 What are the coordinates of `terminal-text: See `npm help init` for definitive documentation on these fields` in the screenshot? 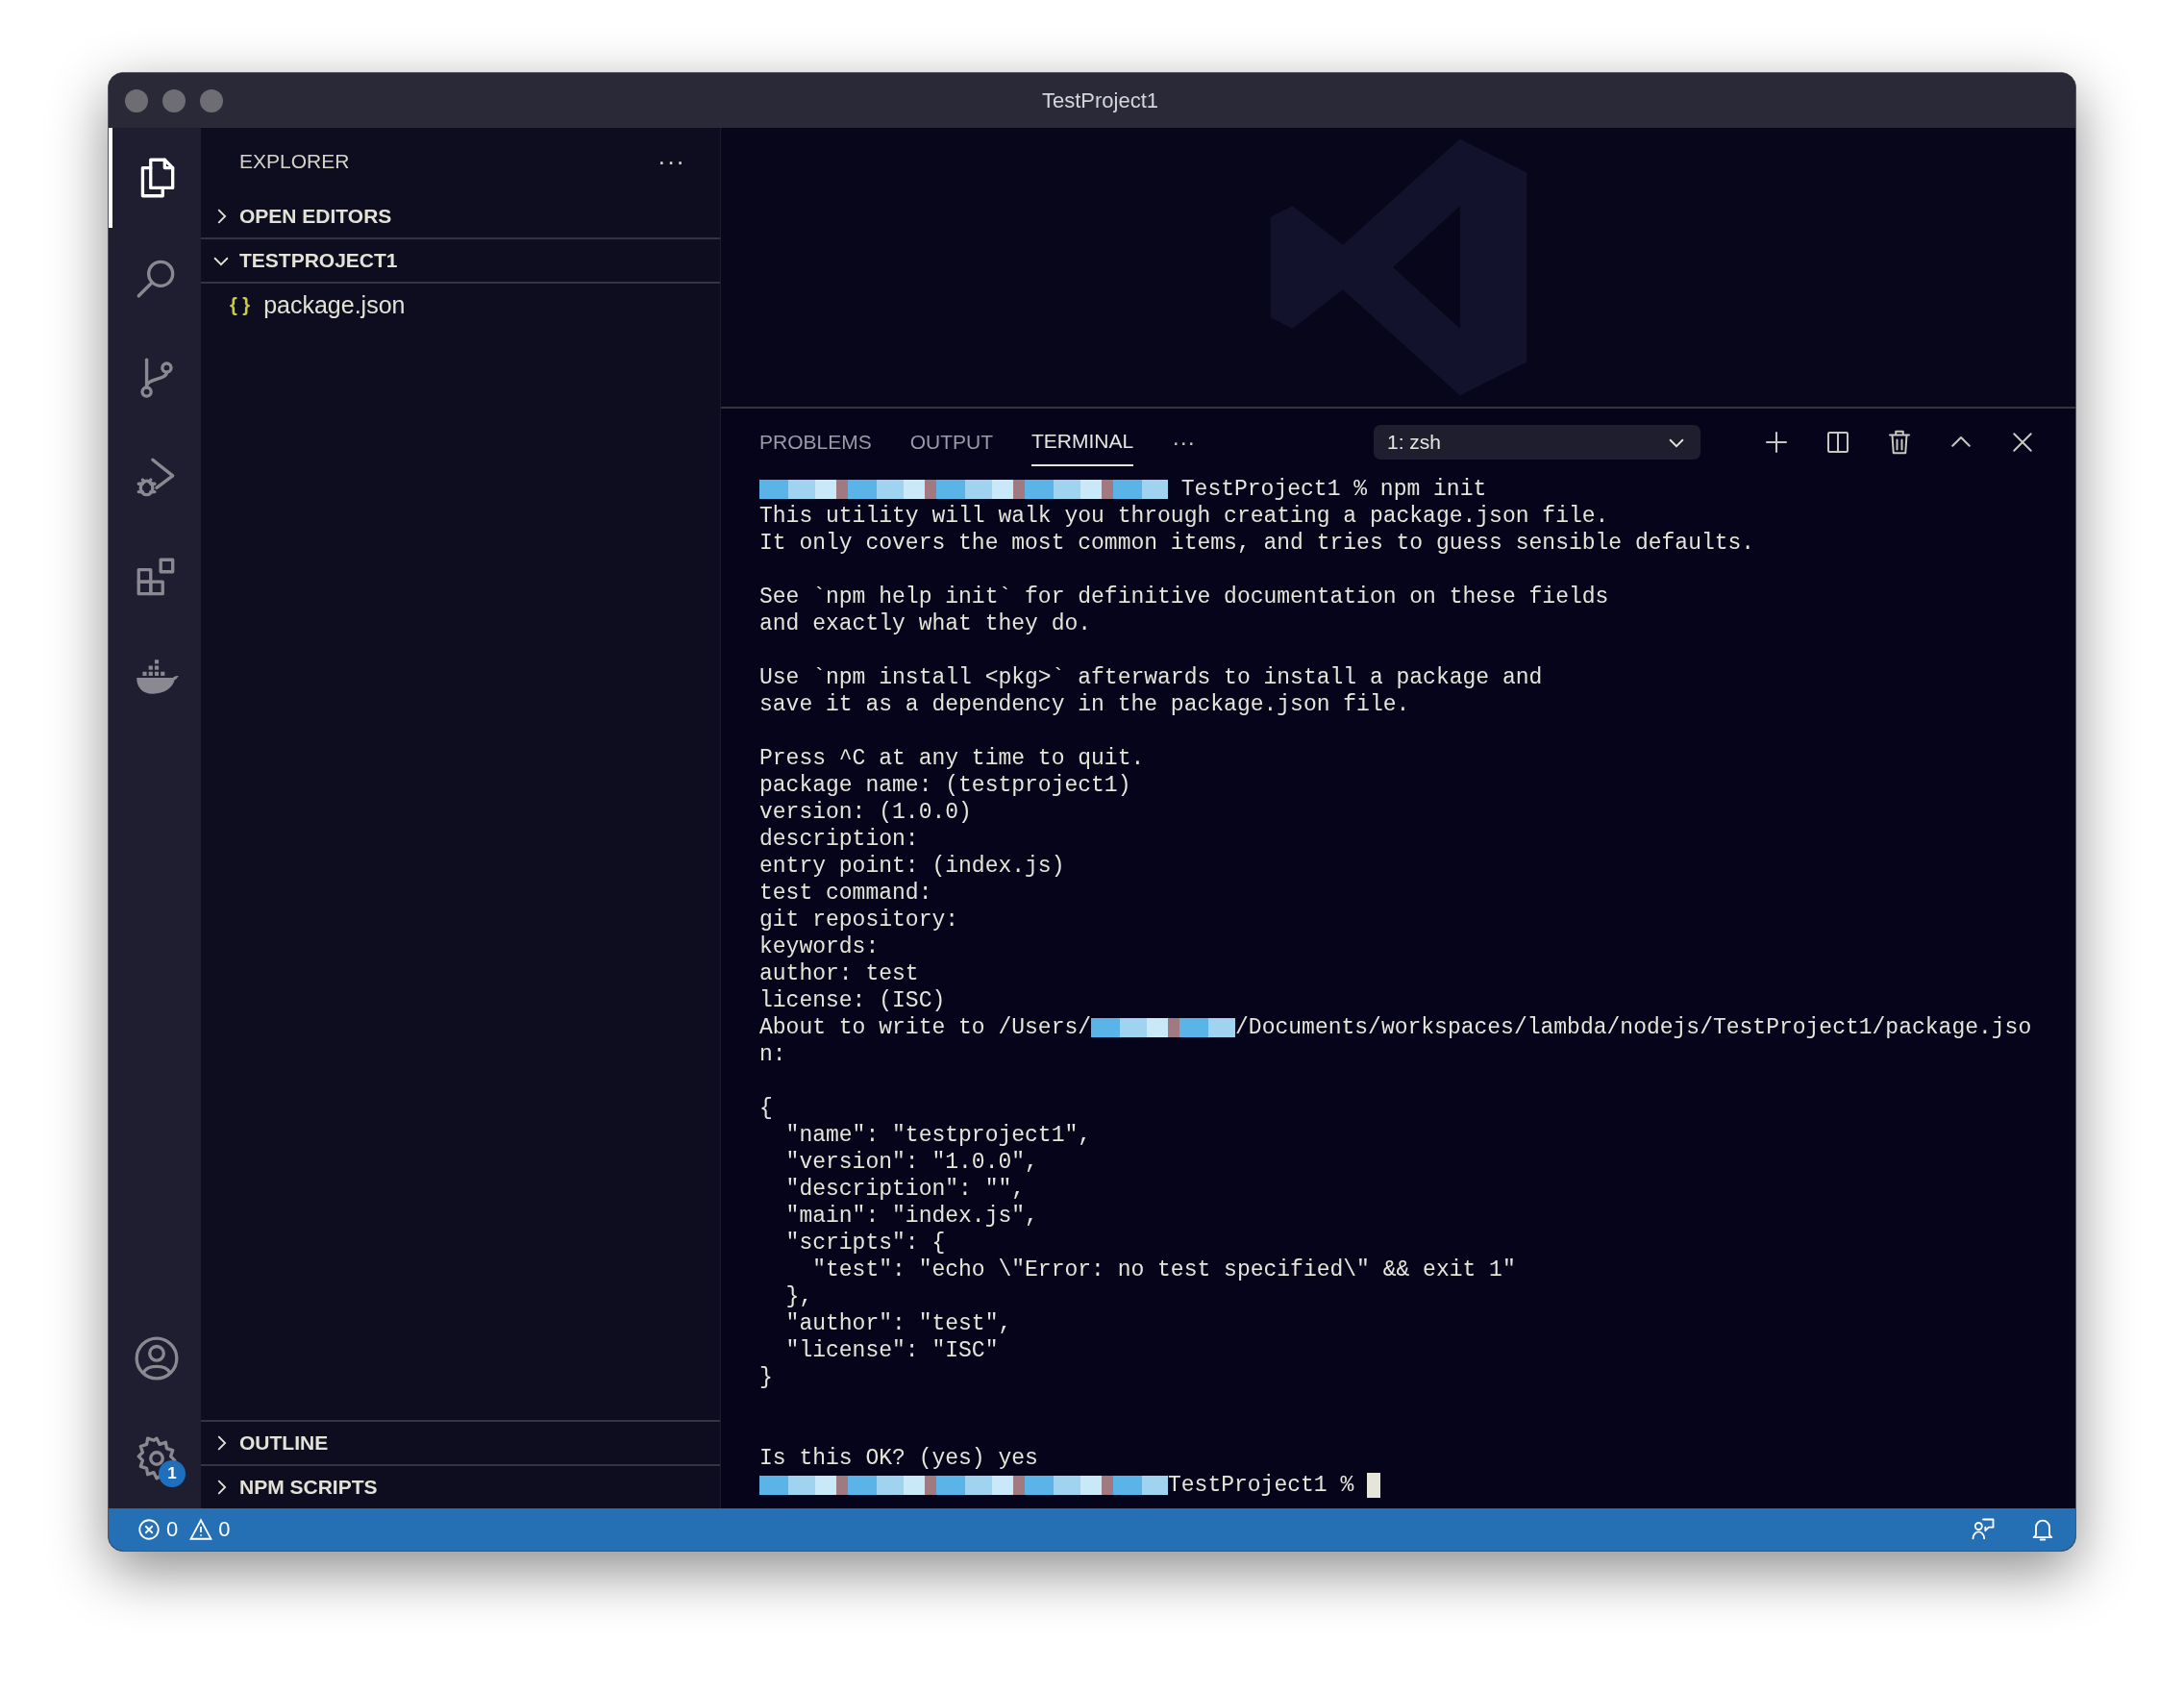 It's located at (1184, 597).